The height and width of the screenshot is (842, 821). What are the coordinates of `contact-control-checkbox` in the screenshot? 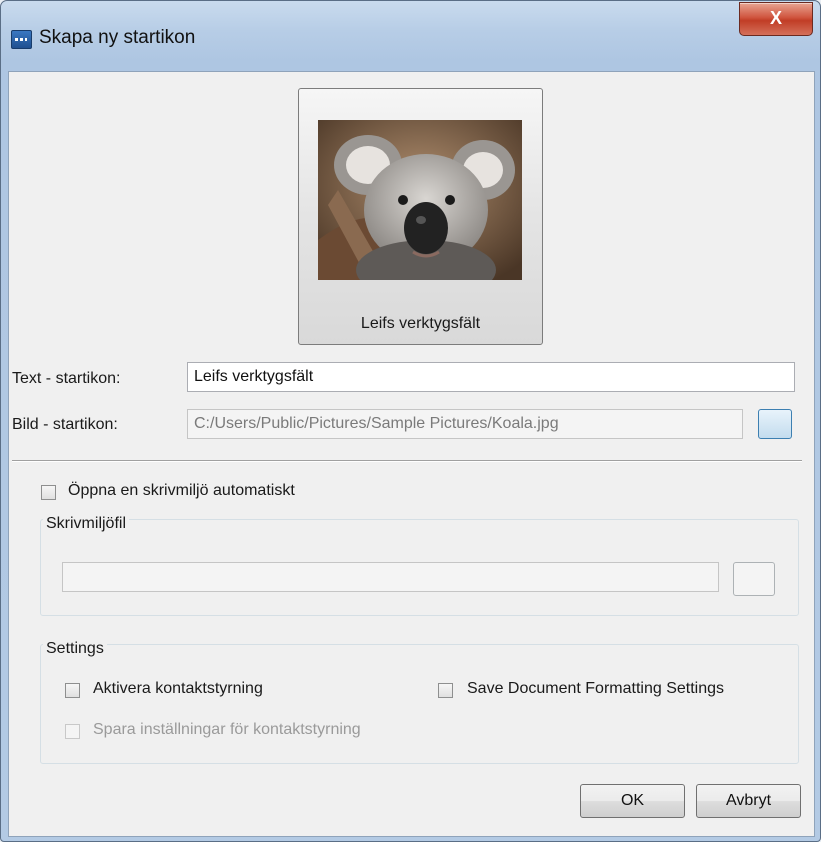 It's located at (72, 690).